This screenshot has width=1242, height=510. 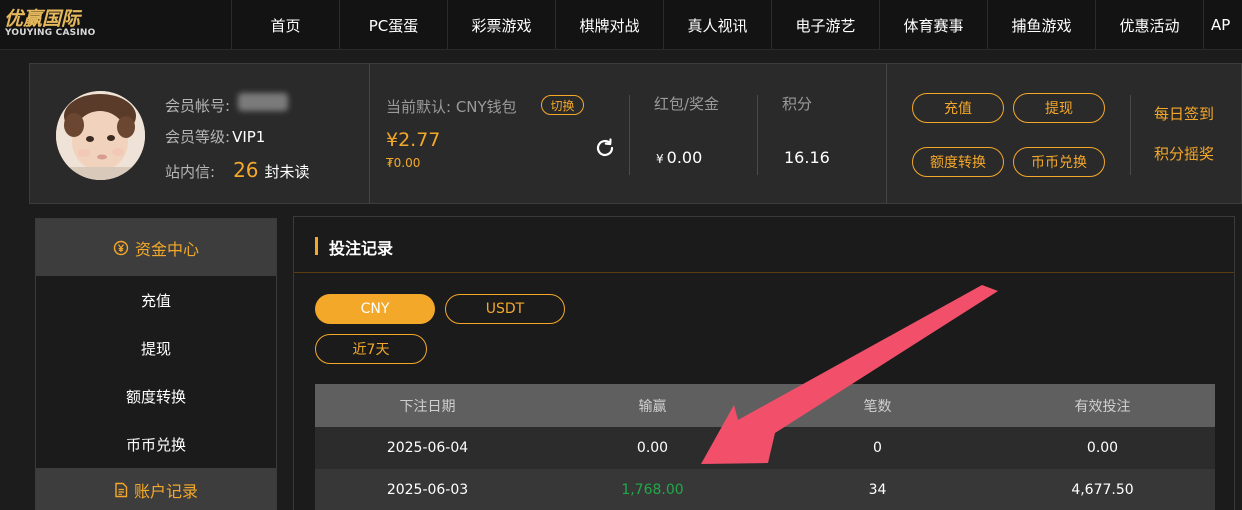 What do you see at coordinates (877, 448) in the screenshot?
I see `cell-count: 0` at bounding box center [877, 448].